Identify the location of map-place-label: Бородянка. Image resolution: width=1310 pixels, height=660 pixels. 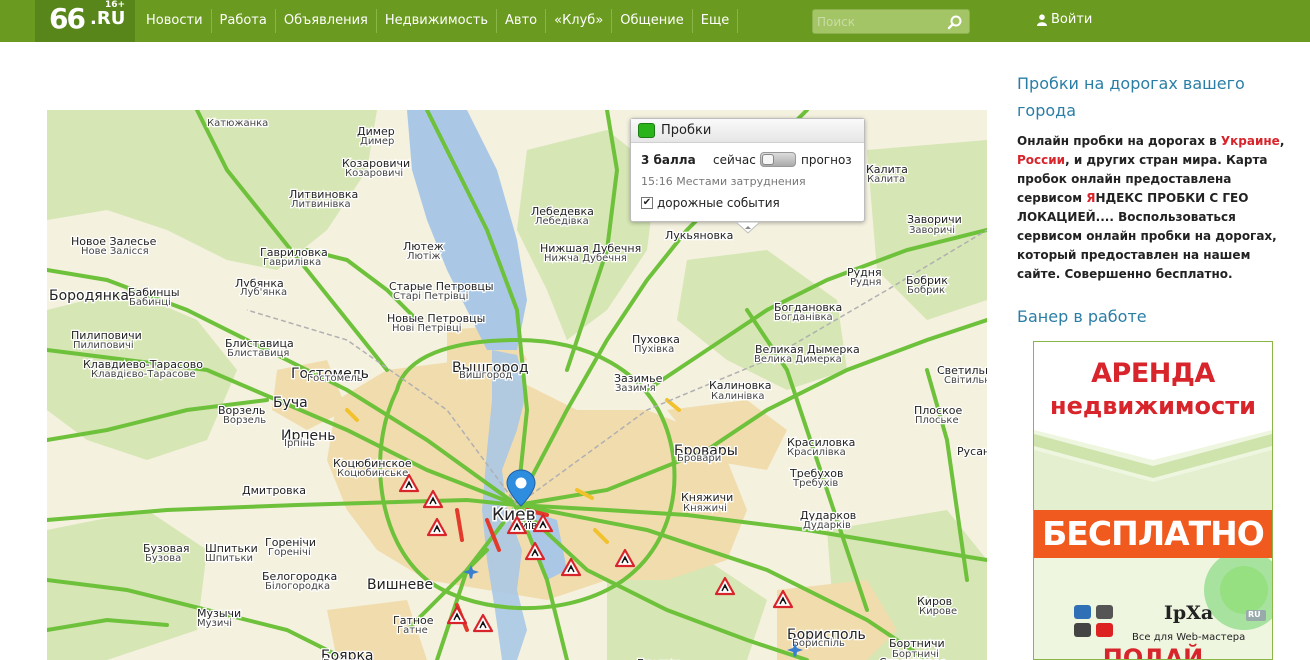
(89, 296).